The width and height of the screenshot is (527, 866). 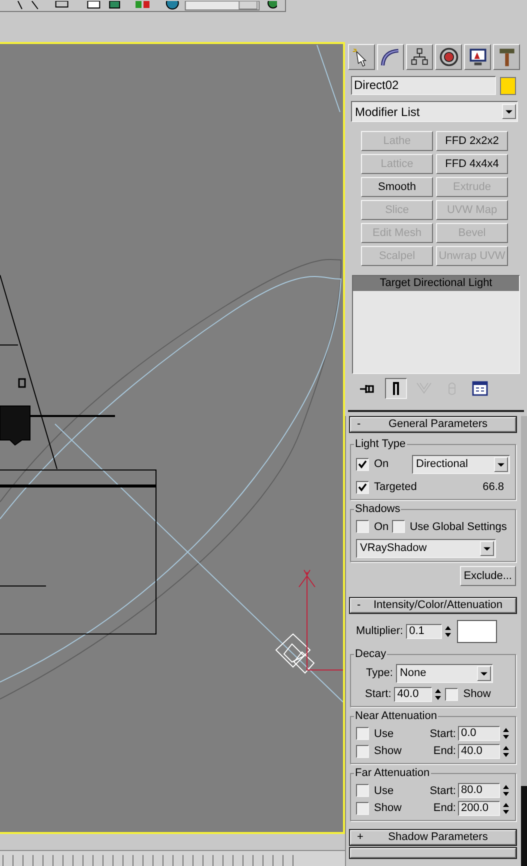 I want to click on time-slider-ticks-drawing, so click(x=172, y=858).